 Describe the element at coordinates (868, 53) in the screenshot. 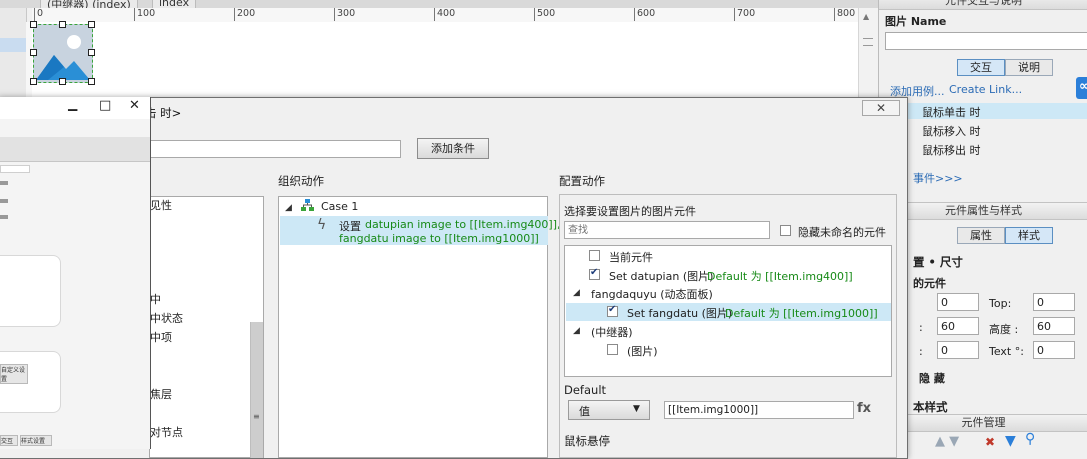

I see `canvas-scrollbar: ▲` at that location.